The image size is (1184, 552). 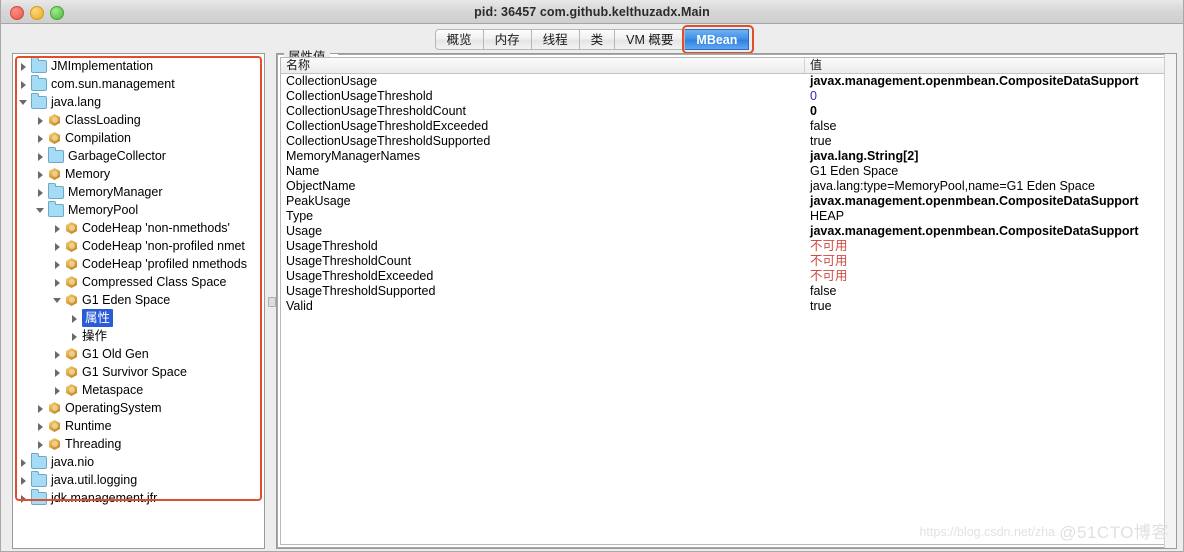 What do you see at coordinates (138, 390) in the screenshot?
I see `tree-node: Metaspace` at bounding box center [138, 390].